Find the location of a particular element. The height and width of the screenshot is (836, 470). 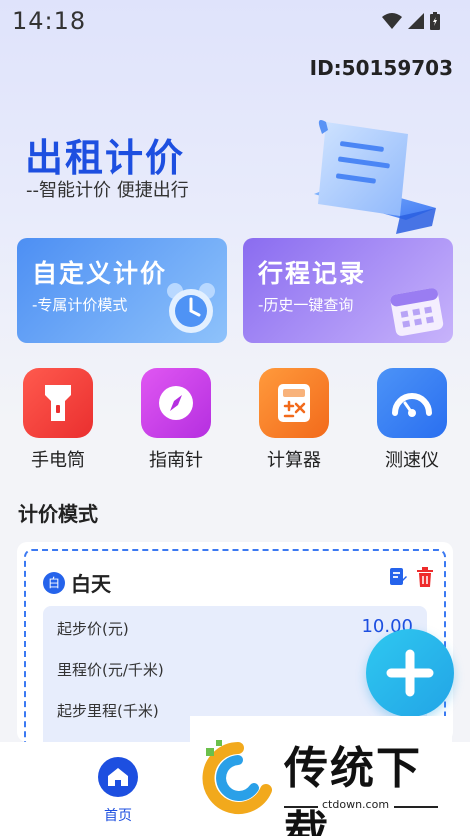

mode-actions is located at coordinates (411, 577).